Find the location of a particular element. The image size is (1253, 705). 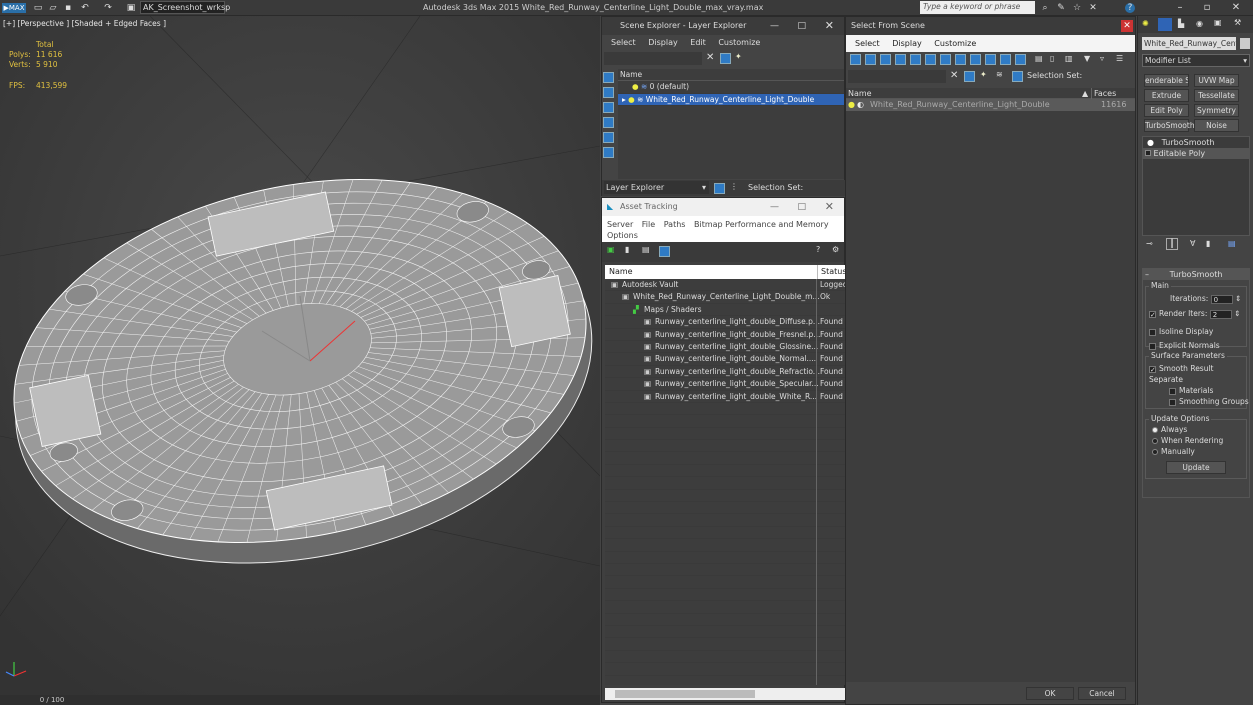

filter-geometry-icon is located at coordinates (855, 59).